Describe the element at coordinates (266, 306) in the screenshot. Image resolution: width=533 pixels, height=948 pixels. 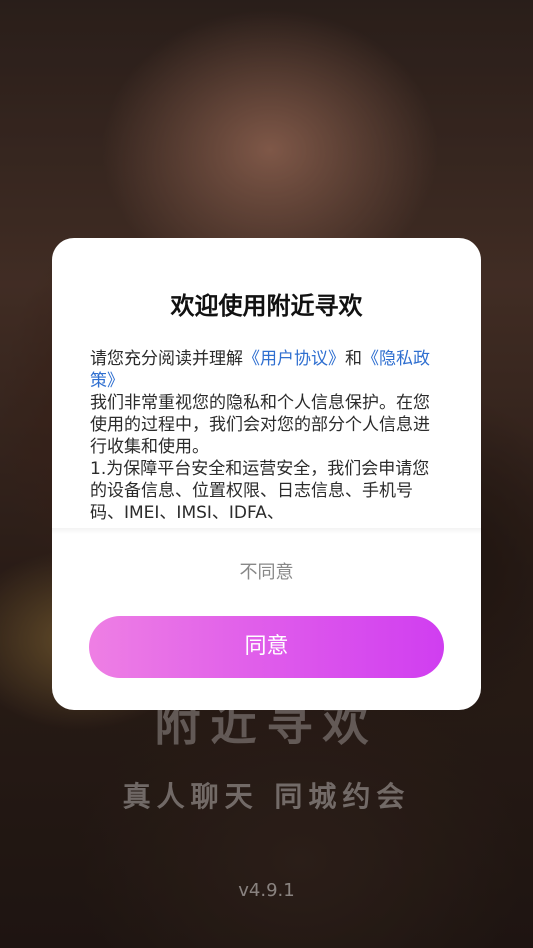
I see `dialog-title: 欢迎使用附近寻欢` at that location.